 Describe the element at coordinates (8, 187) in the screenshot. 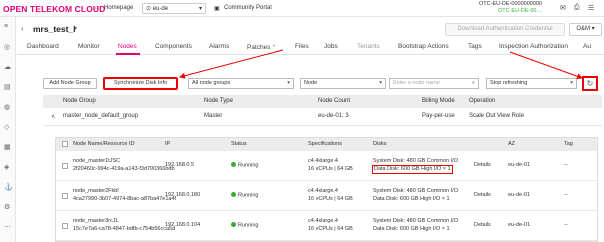

I see `anchor-icon: ⚓` at that location.